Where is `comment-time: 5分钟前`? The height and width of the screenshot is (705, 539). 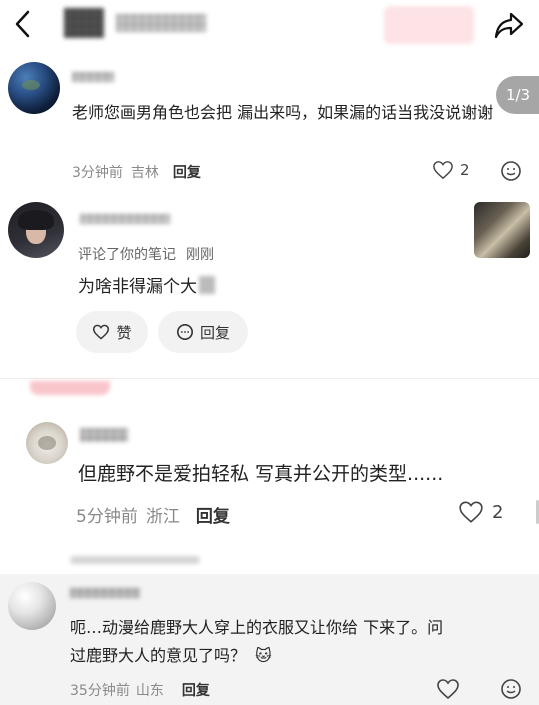
comment-time: 5分钟前 is located at coordinates (107, 517).